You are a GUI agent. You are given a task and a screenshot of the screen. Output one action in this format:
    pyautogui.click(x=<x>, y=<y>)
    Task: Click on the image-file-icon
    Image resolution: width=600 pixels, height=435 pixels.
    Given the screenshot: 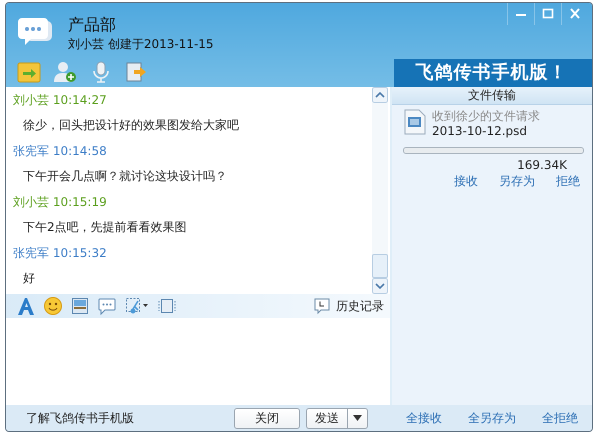 What is the action you would take?
    pyautogui.click(x=415, y=122)
    